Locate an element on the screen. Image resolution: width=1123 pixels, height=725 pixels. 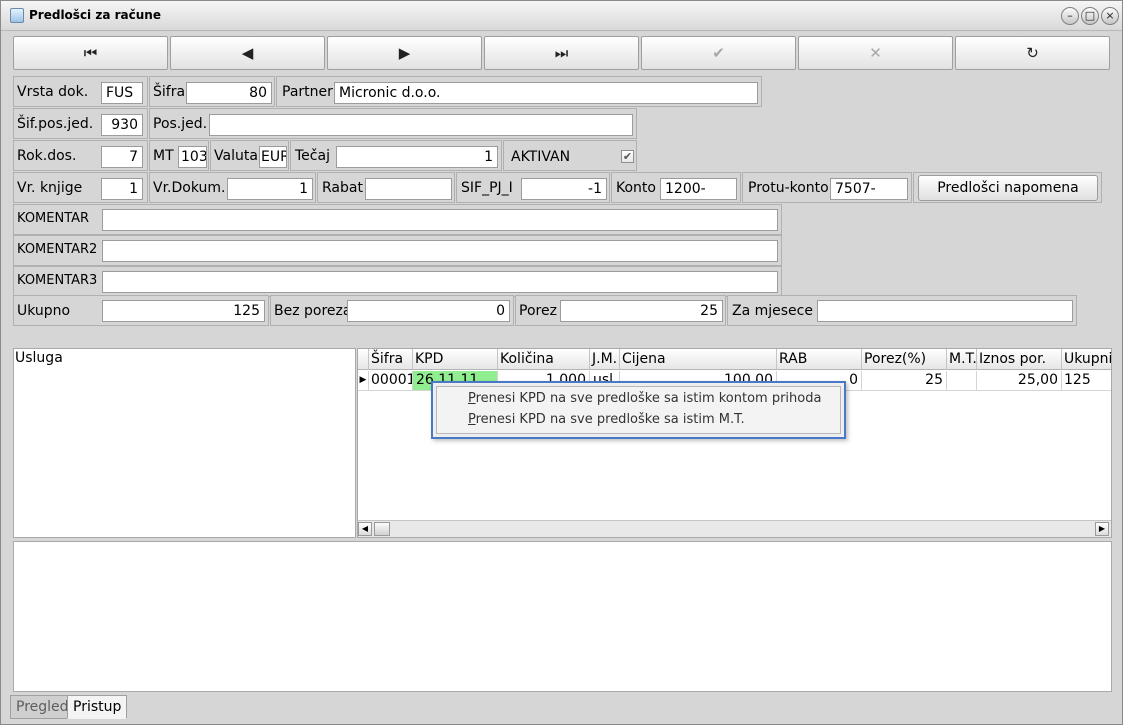
post-icon: ✔ is located at coordinates (718, 53).